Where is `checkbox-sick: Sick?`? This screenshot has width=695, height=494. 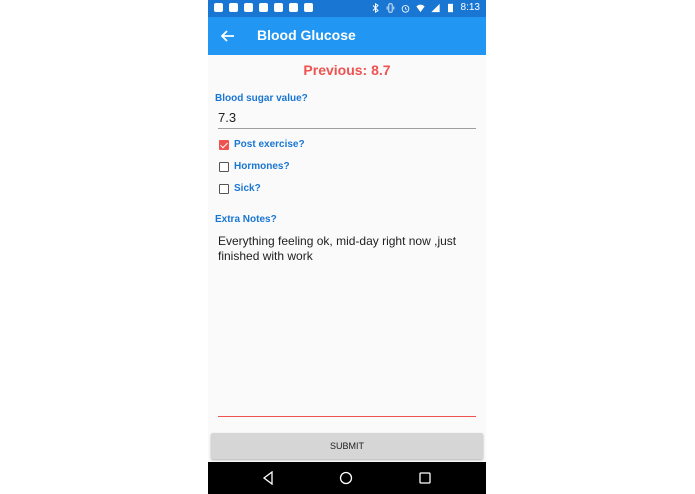
checkbox-sick: Sick? is located at coordinates (240, 188).